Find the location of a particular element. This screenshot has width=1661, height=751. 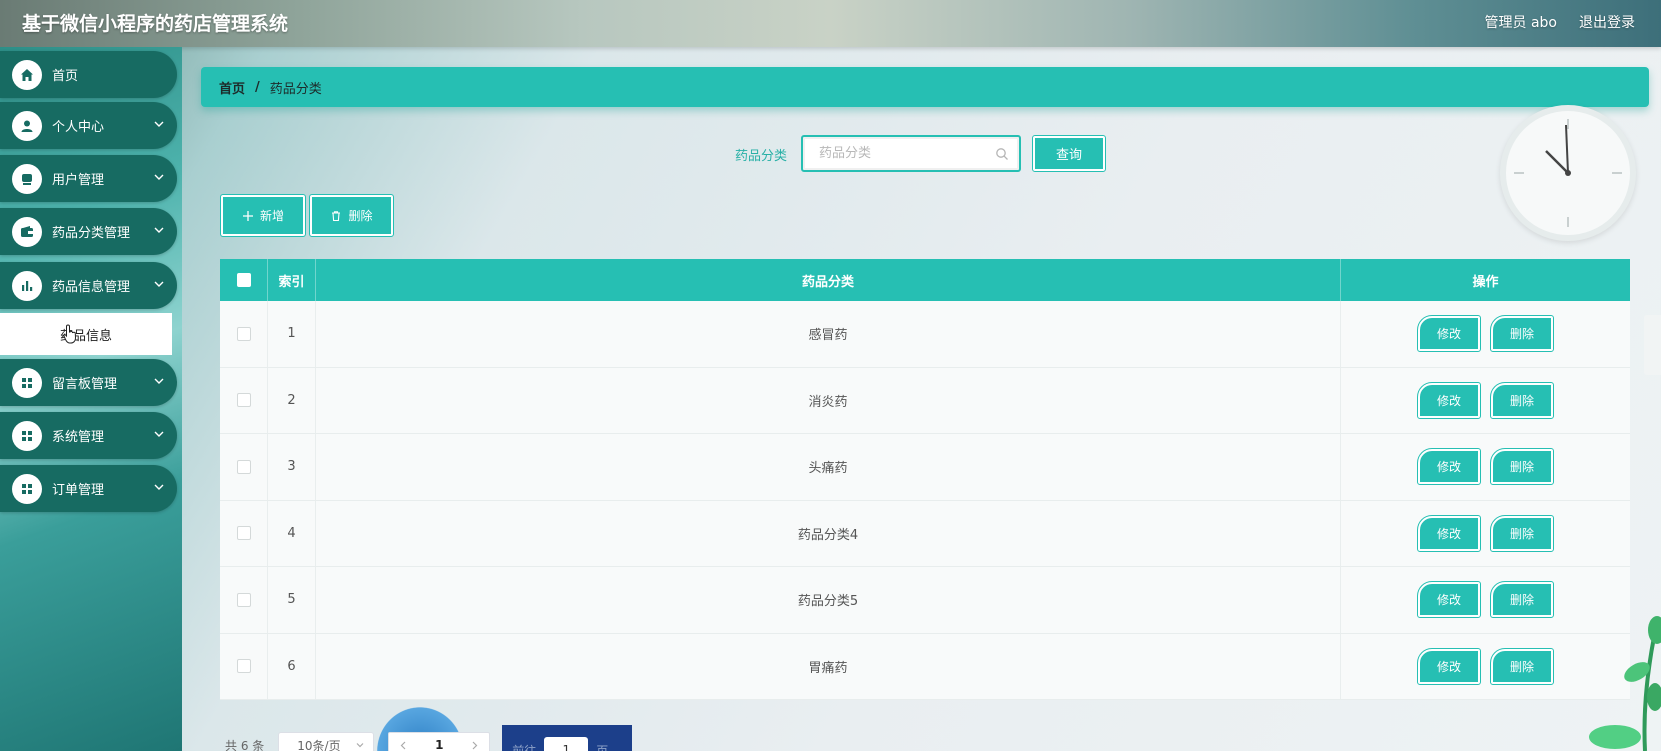

top-header: 基于微信小程序的药店管理系统 管理员 abo 退出登录 is located at coordinates (830, 23).